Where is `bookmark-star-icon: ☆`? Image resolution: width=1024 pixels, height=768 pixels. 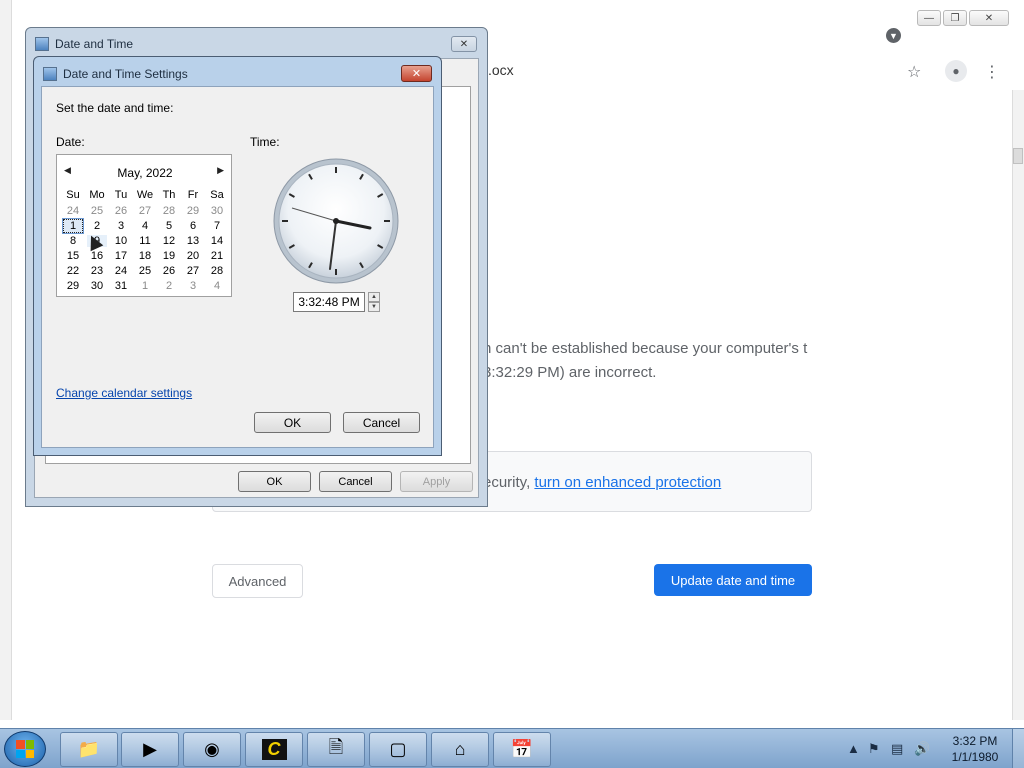 bookmark-star-icon: ☆ is located at coordinates (914, 72).